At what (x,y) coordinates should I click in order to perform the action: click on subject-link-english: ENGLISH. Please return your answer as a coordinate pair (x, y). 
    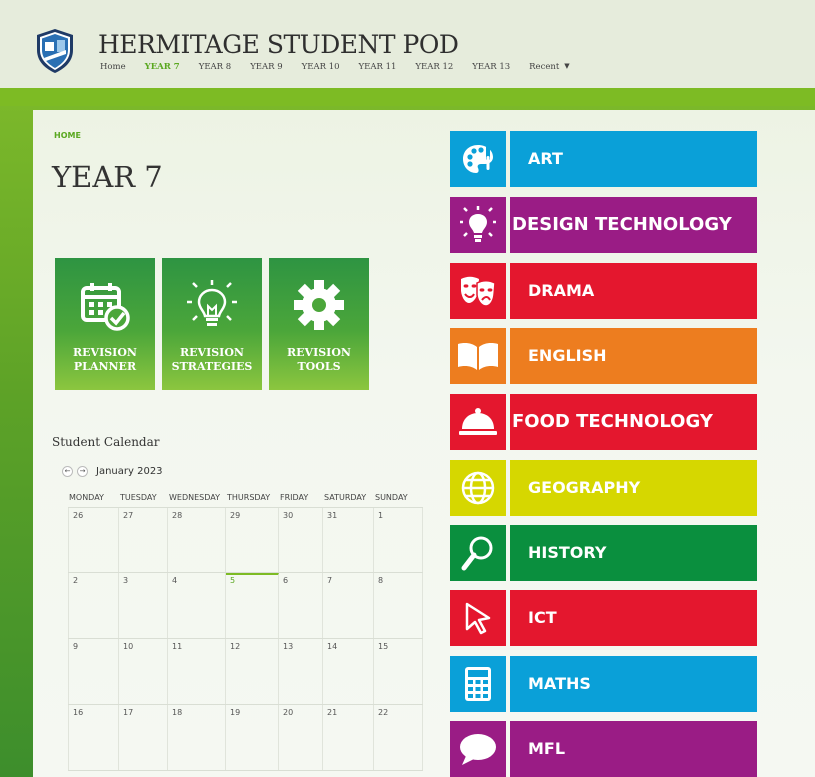
    Looking at the image, I should click on (603, 356).